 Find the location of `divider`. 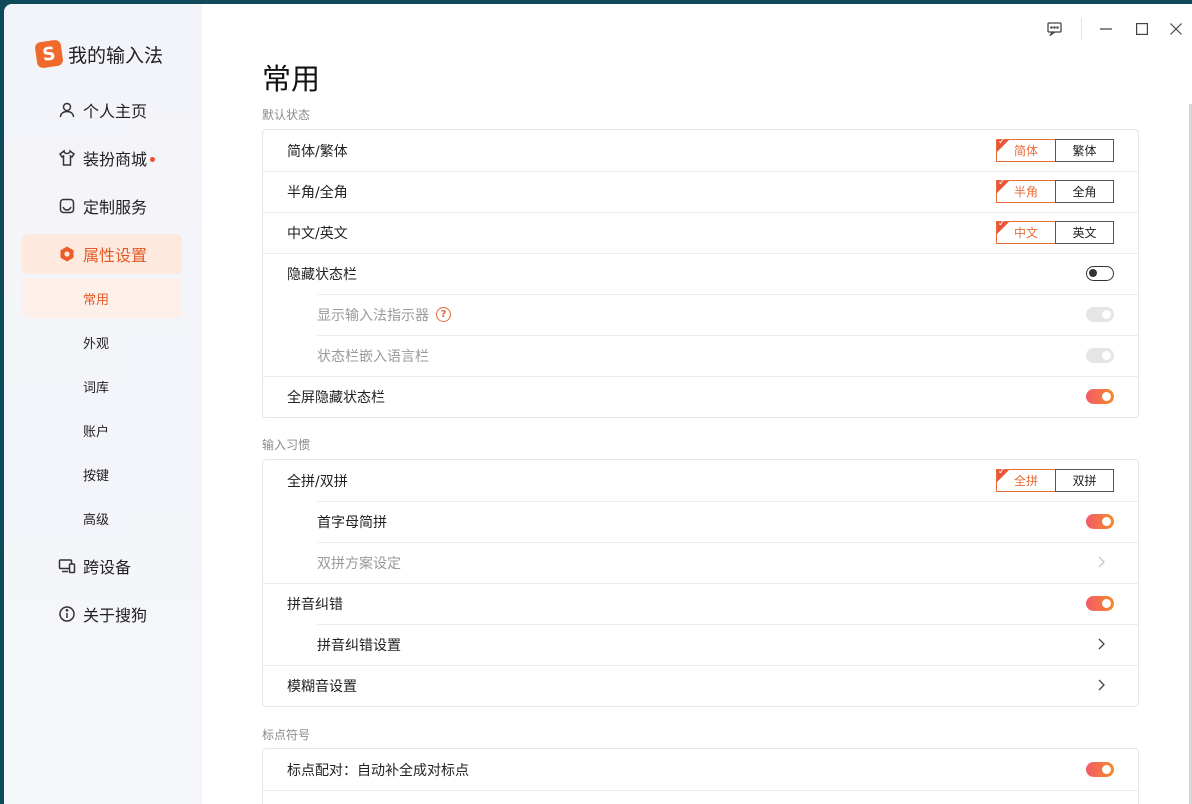

divider is located at coordinates (1081, 29).